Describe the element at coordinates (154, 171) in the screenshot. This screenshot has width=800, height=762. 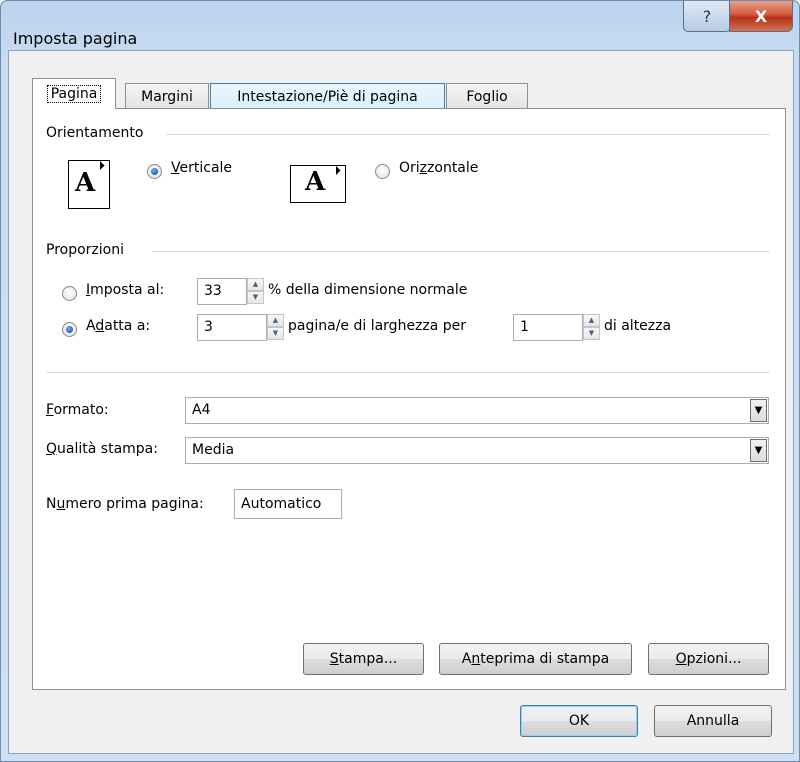
I see `portrait-radio` at that location.